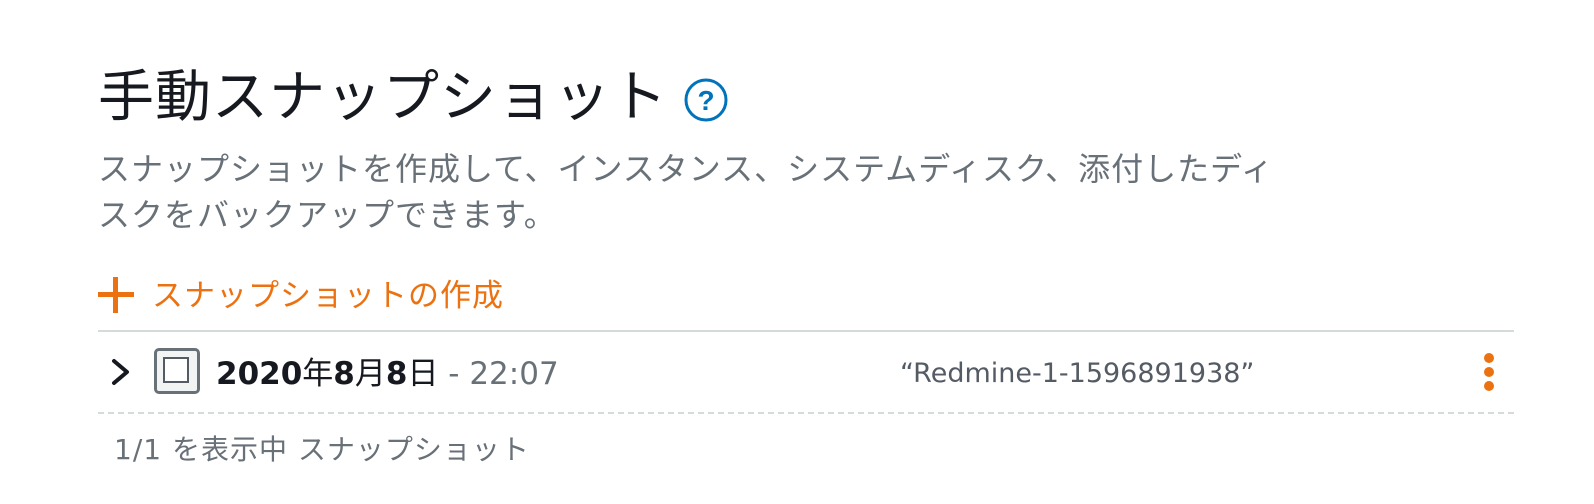 The image size is (1594, 504). What do you see at coordinates (383, 97) in the screenshot?
I see `page-title: 手動スナップショット` at bounding box center [383, 97].